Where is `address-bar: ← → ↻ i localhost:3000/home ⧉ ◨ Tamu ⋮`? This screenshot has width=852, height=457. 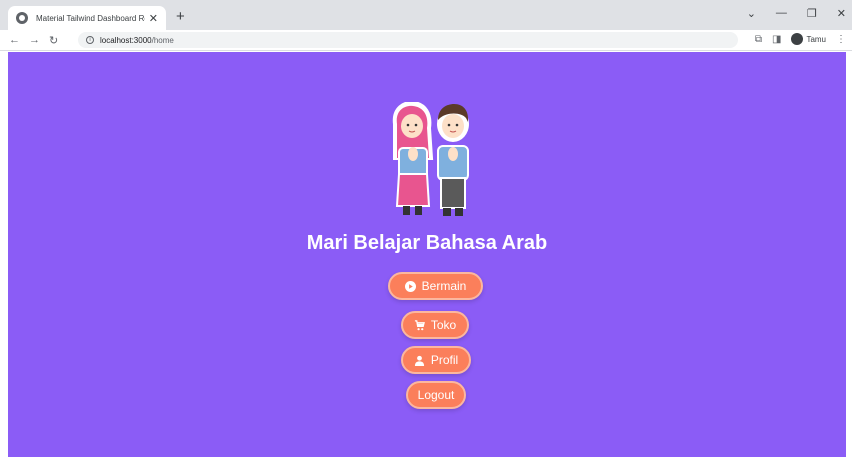 address-bar: ← → ↻ i localhost:3000/home ⧉ ◨ Tamu ⋮ is located at coordinates (426, 40).